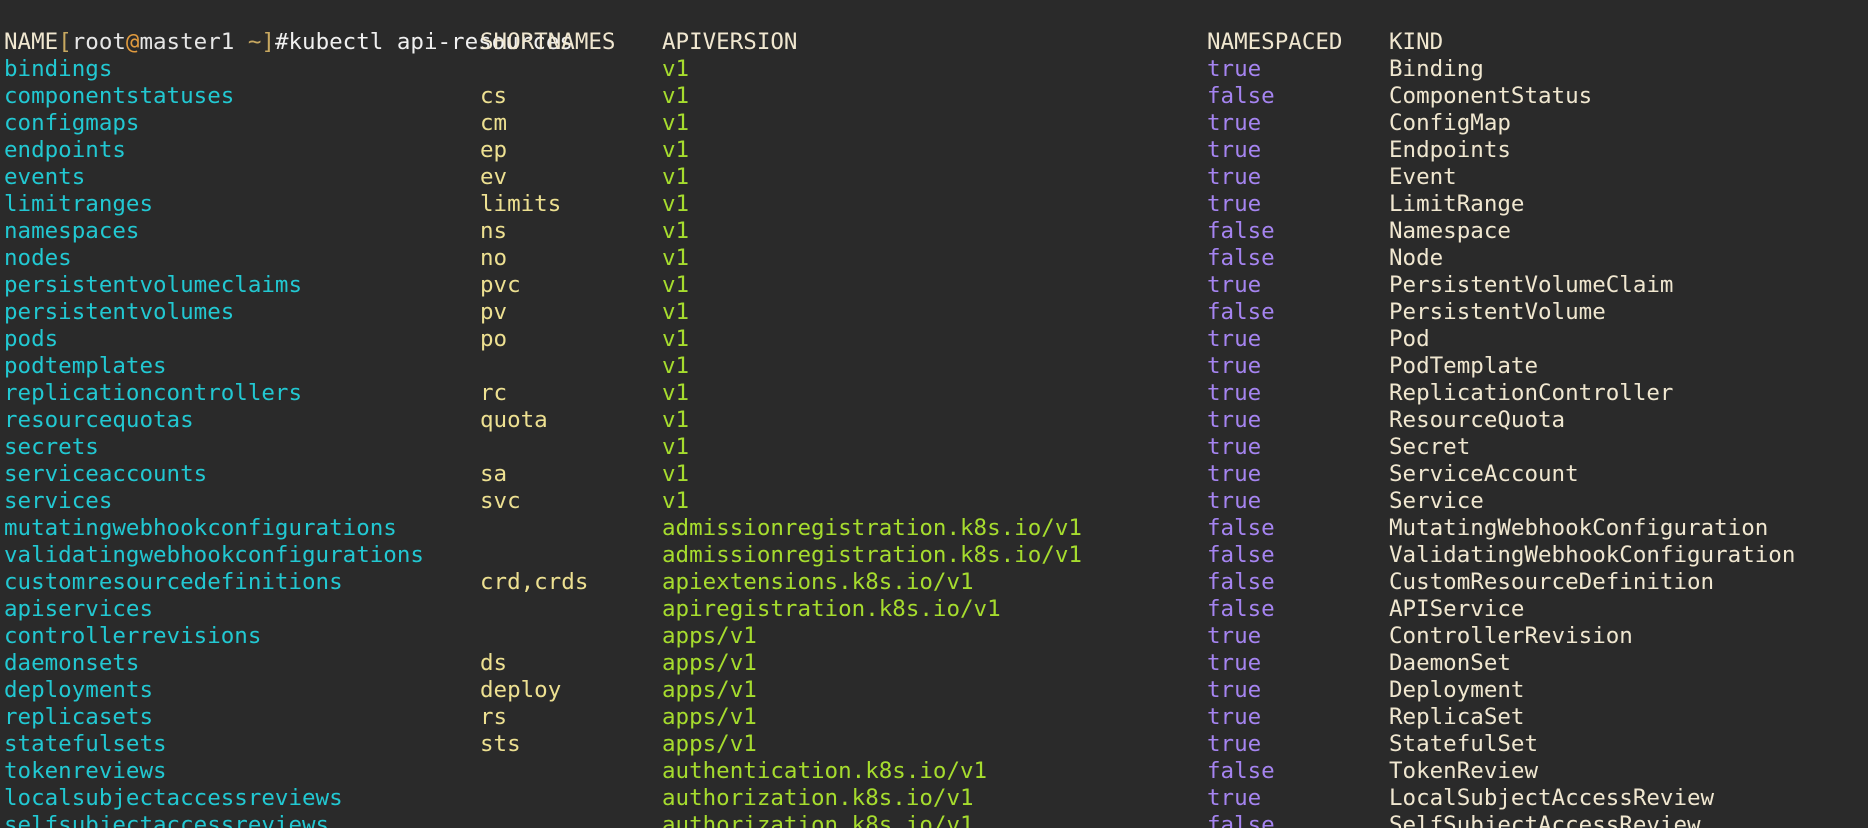 This screenshot has height=828, width=1868. What do you see at coordinates (872, 555) in the screenshot?
I see `cell-apiversion: admissionregistration.k8s.io/v1` at bounding box center [872, 555].